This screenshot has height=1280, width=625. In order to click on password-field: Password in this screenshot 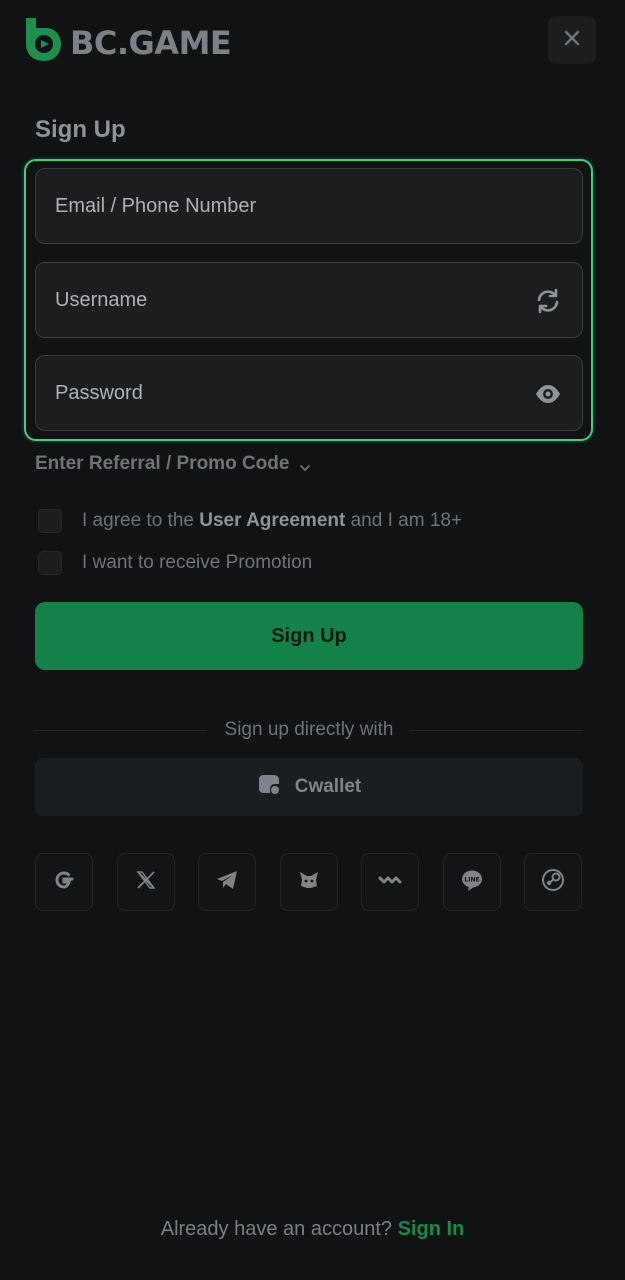, I will do `click(309, 393)`.